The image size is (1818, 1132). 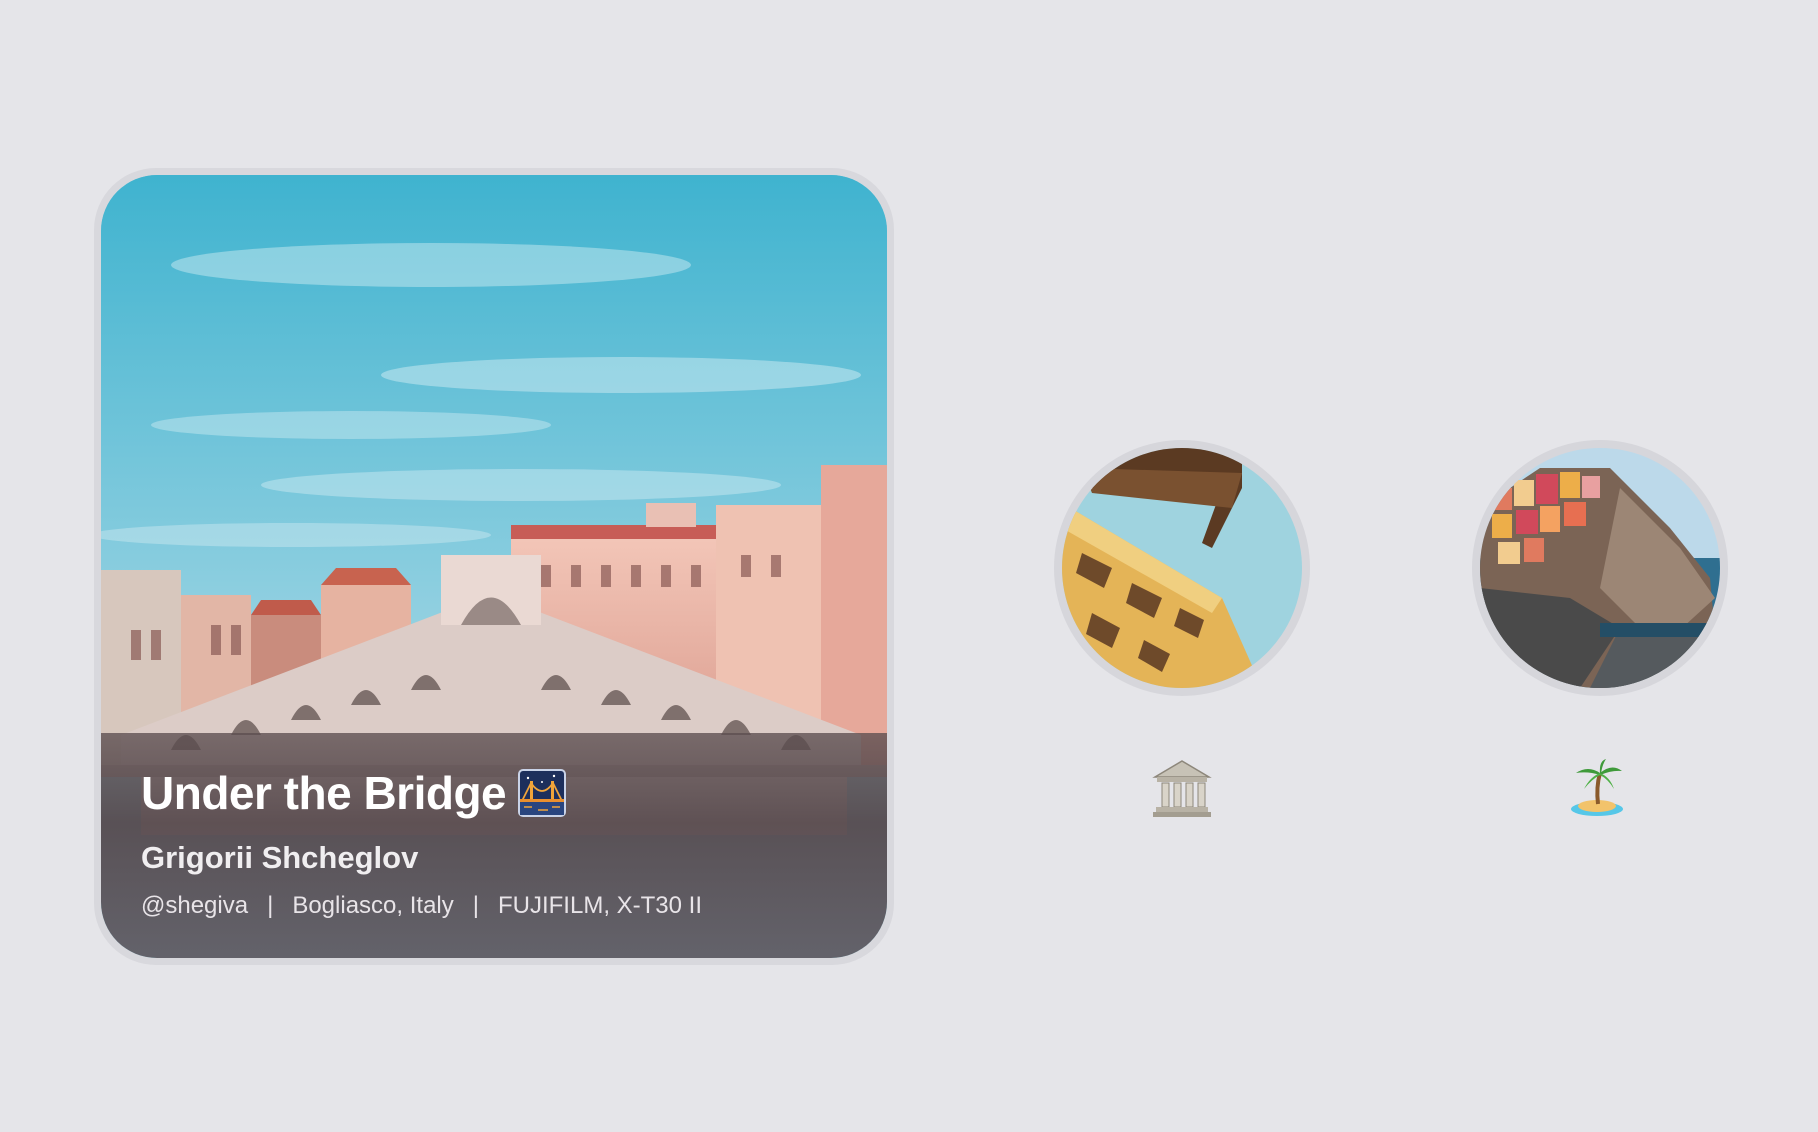 I want to click on building-photo, so click(x=1182, y=568).